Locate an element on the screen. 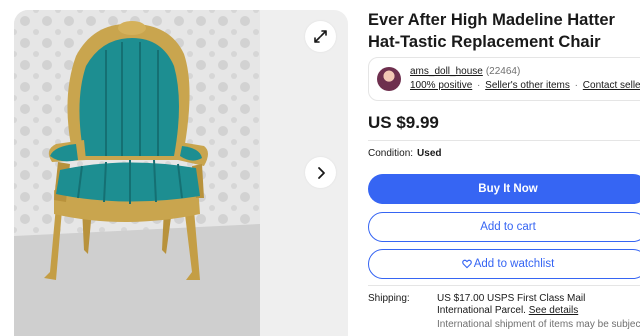 The width and height of the screenshot is (640, 336). chevron-right-icon is located at coordinates (321, 172).